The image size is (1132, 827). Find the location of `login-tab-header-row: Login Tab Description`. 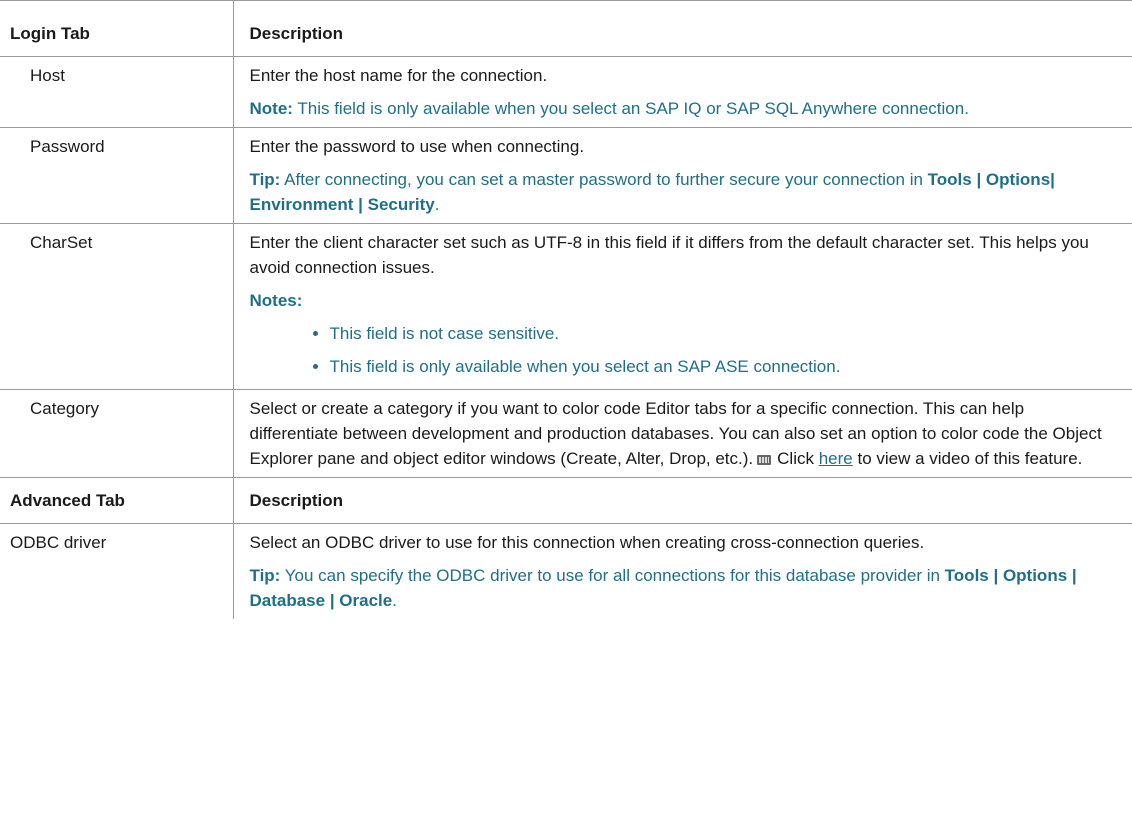

login-tab-header-row: Login Tab Description is located at coordinates (566, 28).